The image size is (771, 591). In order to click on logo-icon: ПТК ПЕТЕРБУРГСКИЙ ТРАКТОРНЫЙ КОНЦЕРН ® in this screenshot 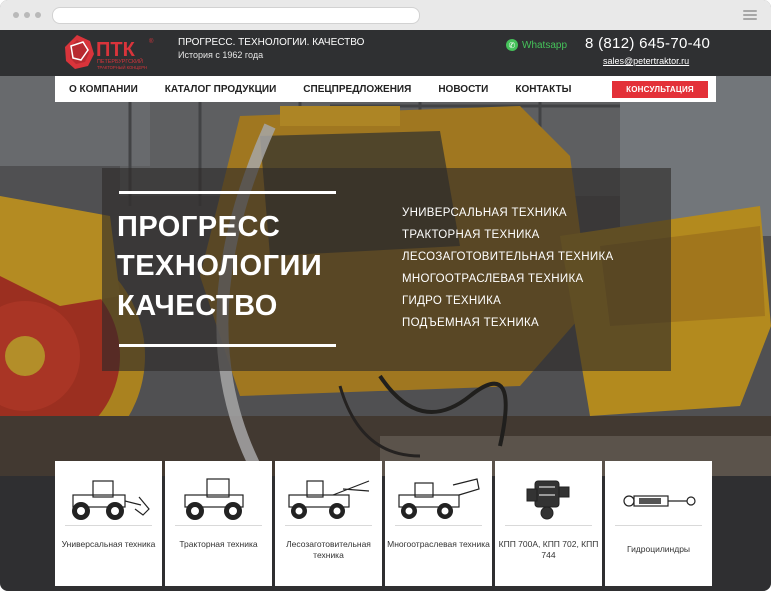, I will do `click(109, 52)`.